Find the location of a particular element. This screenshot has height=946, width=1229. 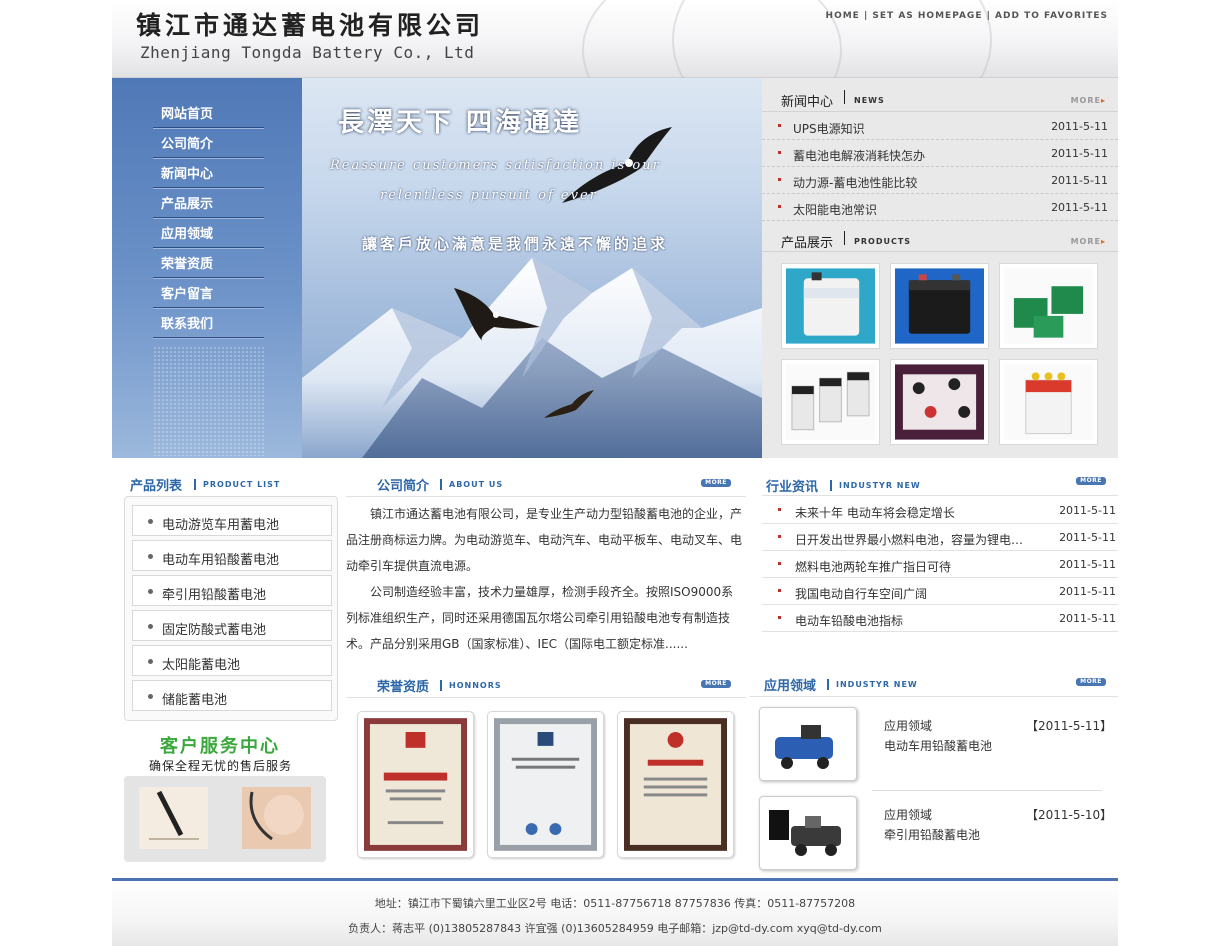

product-name: 牵引用铅酸蓄电池 is located at coordinates (214, 593).